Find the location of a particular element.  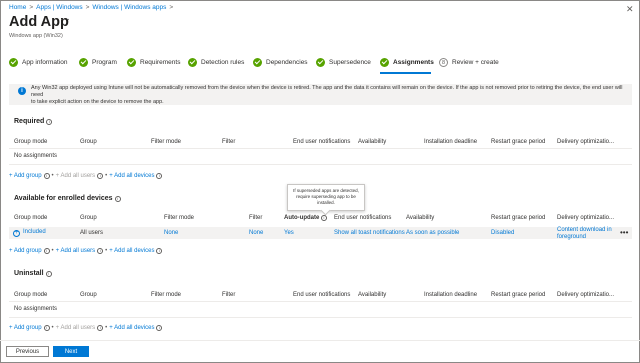

plus-circle-icon: + is located at coordinates (16, 233).